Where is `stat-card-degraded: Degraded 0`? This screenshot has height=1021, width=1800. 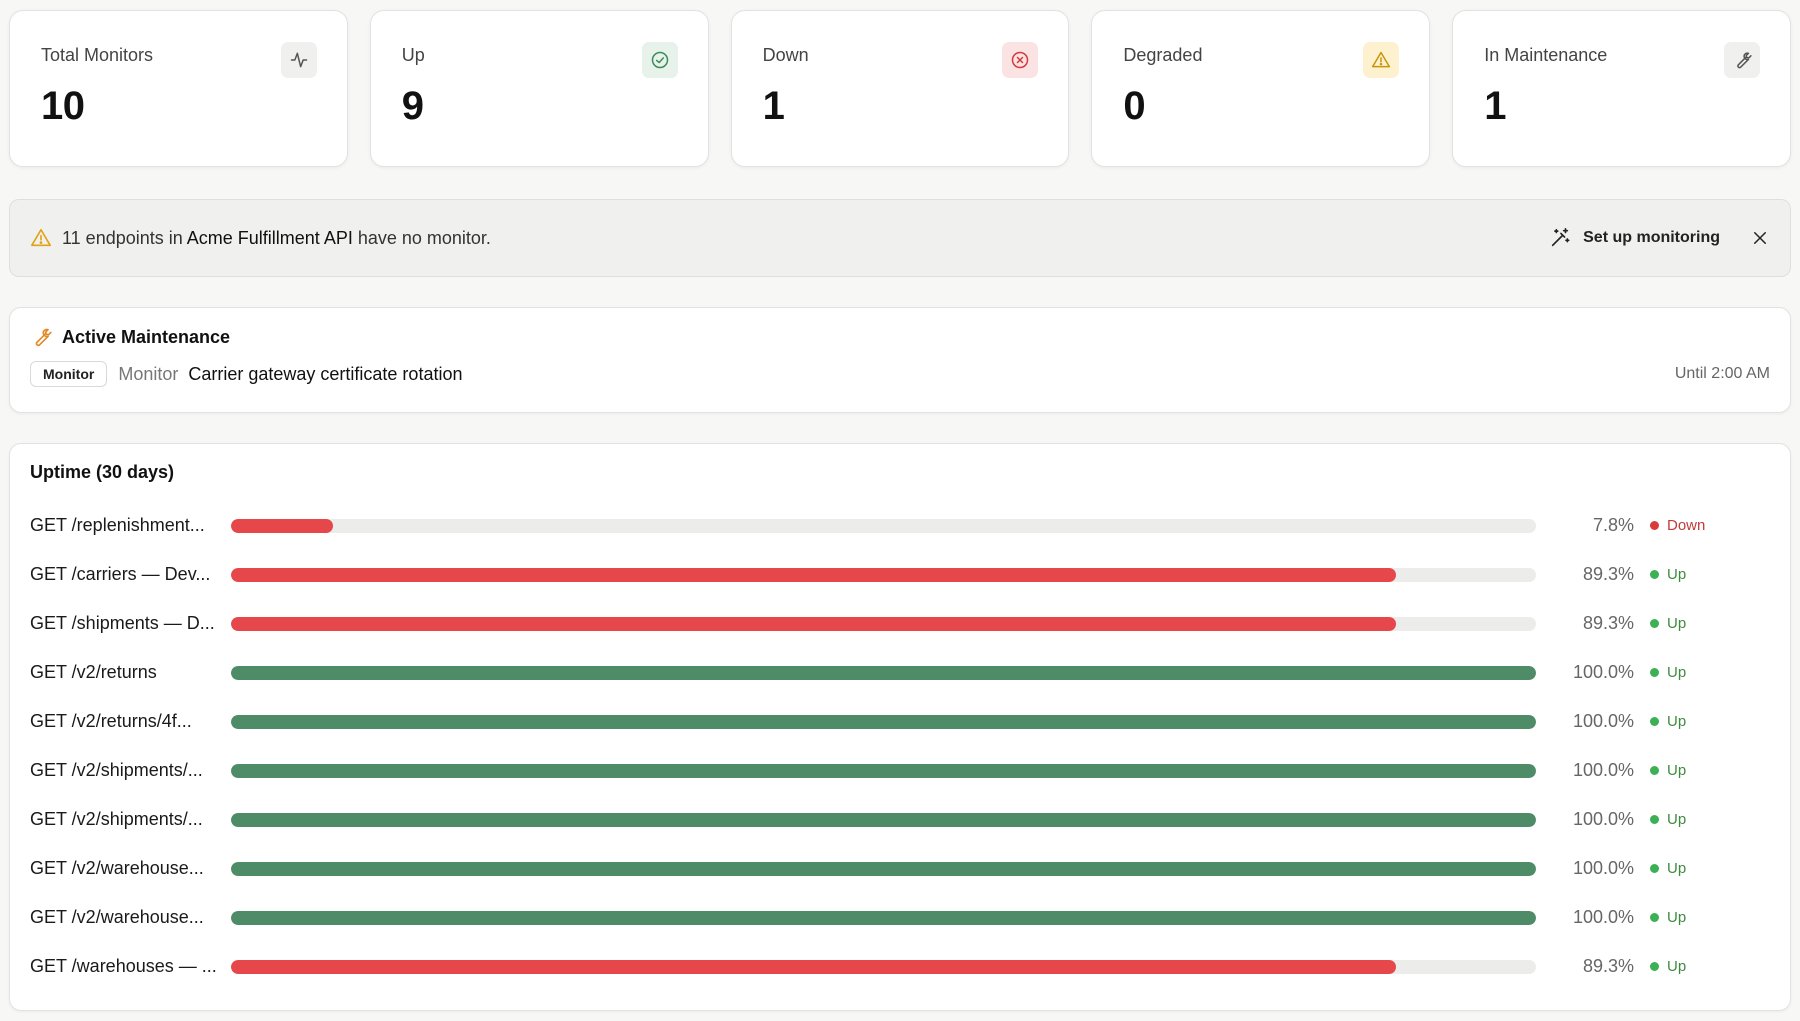
stat-card-degraded: Degraded 0 is located at coordinates (1261, 88).